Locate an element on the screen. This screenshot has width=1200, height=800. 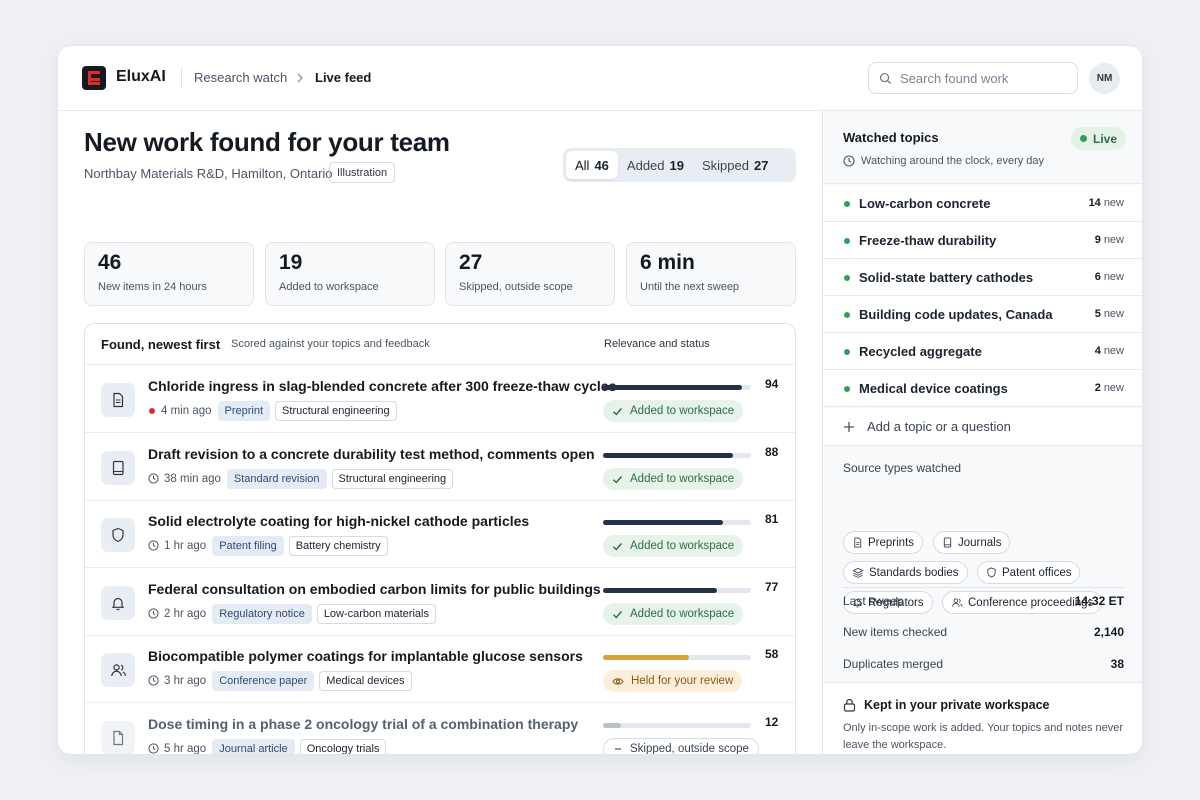
topic-count: 9 new is located at coordinates (1109, 240).